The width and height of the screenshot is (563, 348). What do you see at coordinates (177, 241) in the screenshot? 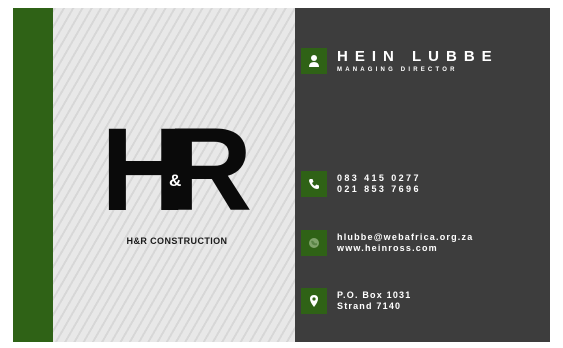
I see `company-name: H&R CONSTRUCTION` at bounding box center [177, 241].